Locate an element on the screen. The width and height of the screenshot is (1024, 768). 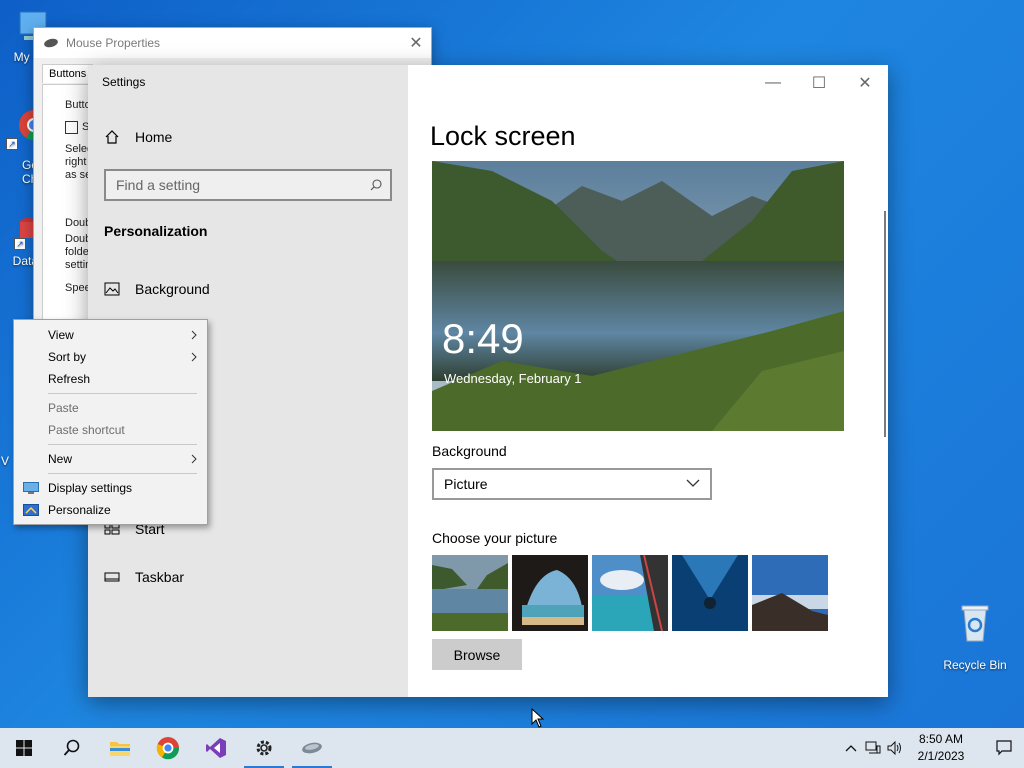
network-button is located at coordinates (873, 748).